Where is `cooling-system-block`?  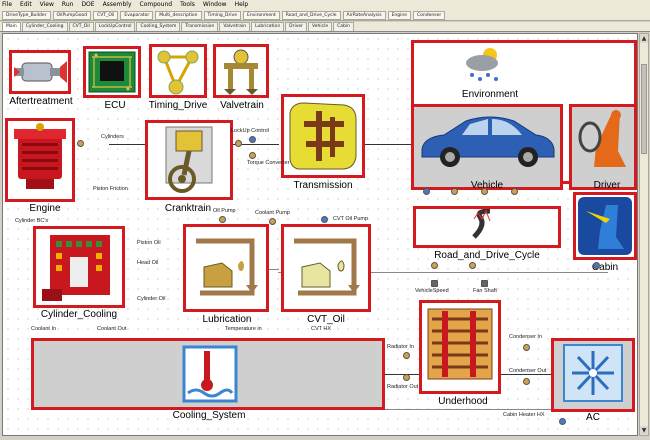 cooling-system-block is located at coordinates (208, 374).